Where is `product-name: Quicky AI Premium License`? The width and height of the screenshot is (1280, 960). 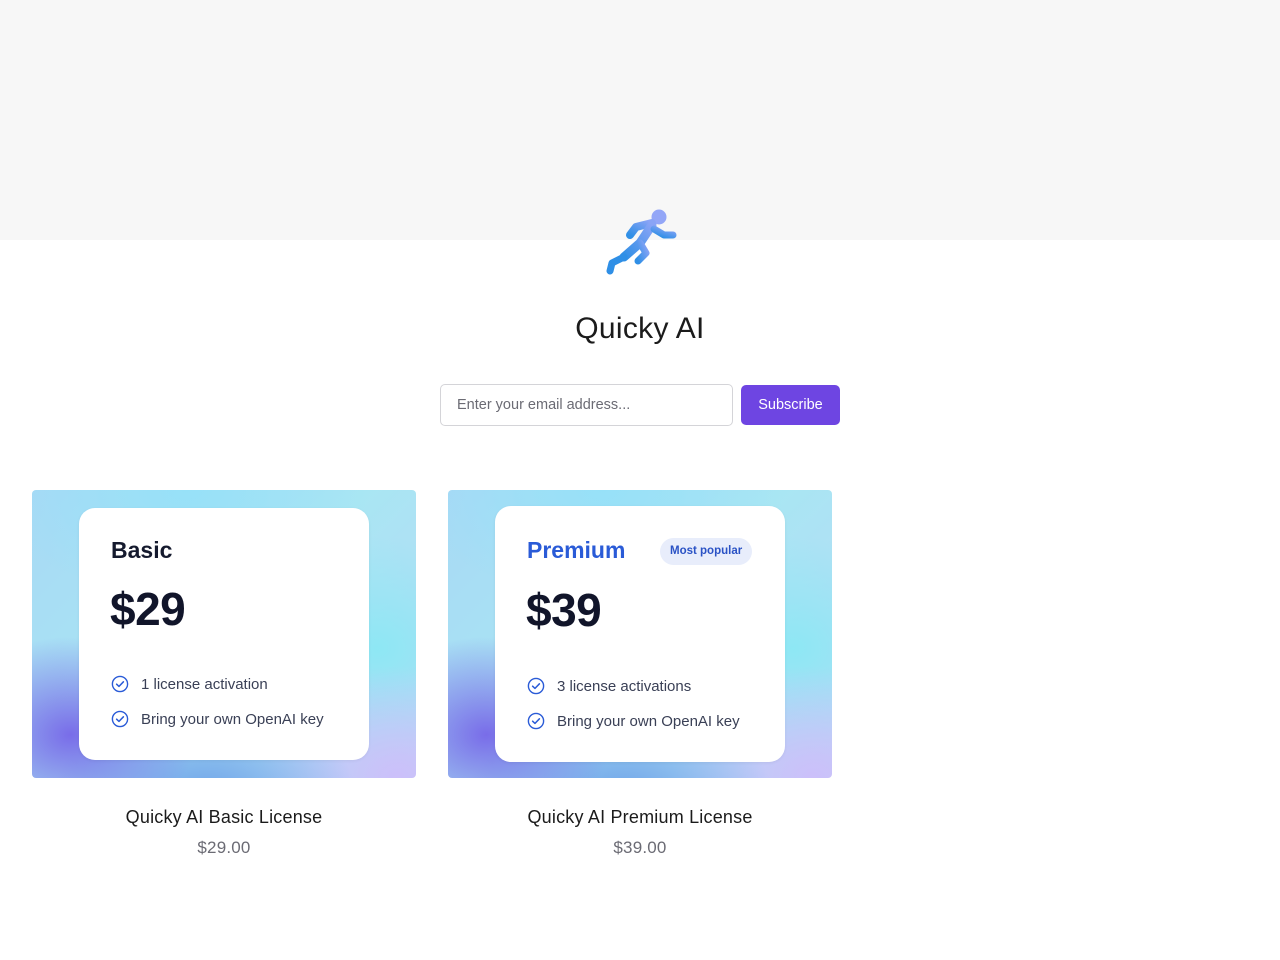
product-name: Quicky AI Premium License is located at coordinates (640, 817).